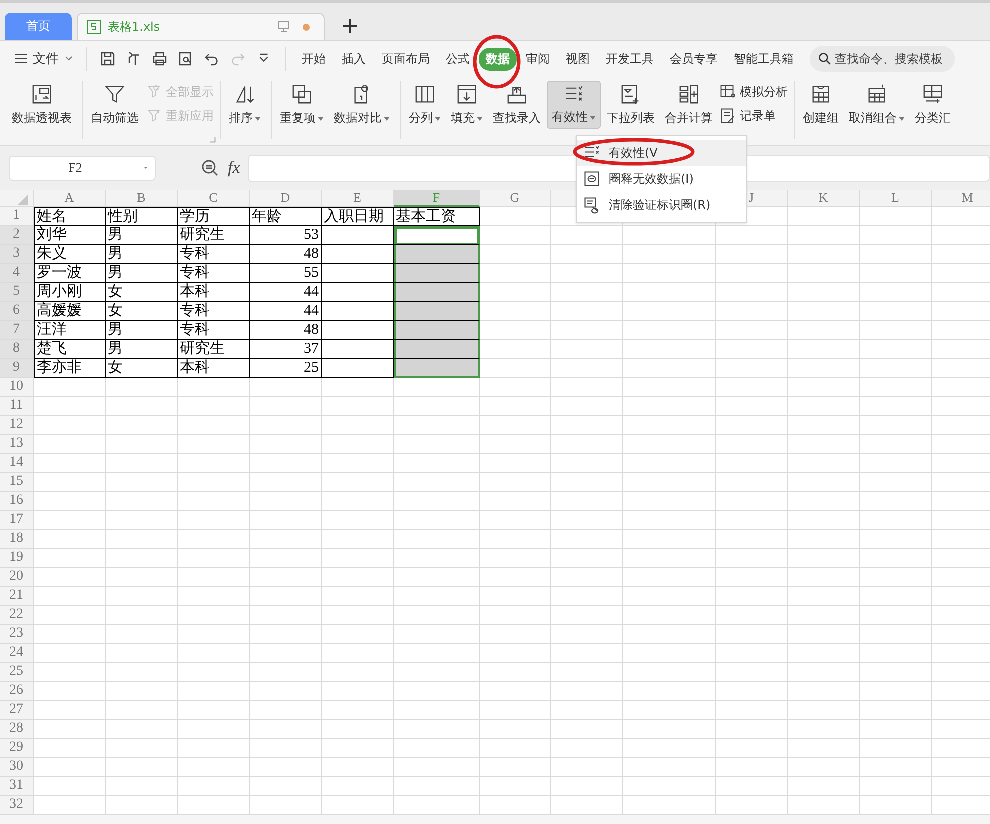  I want to click on document-title: 表格1.xls, so click(135, 27).